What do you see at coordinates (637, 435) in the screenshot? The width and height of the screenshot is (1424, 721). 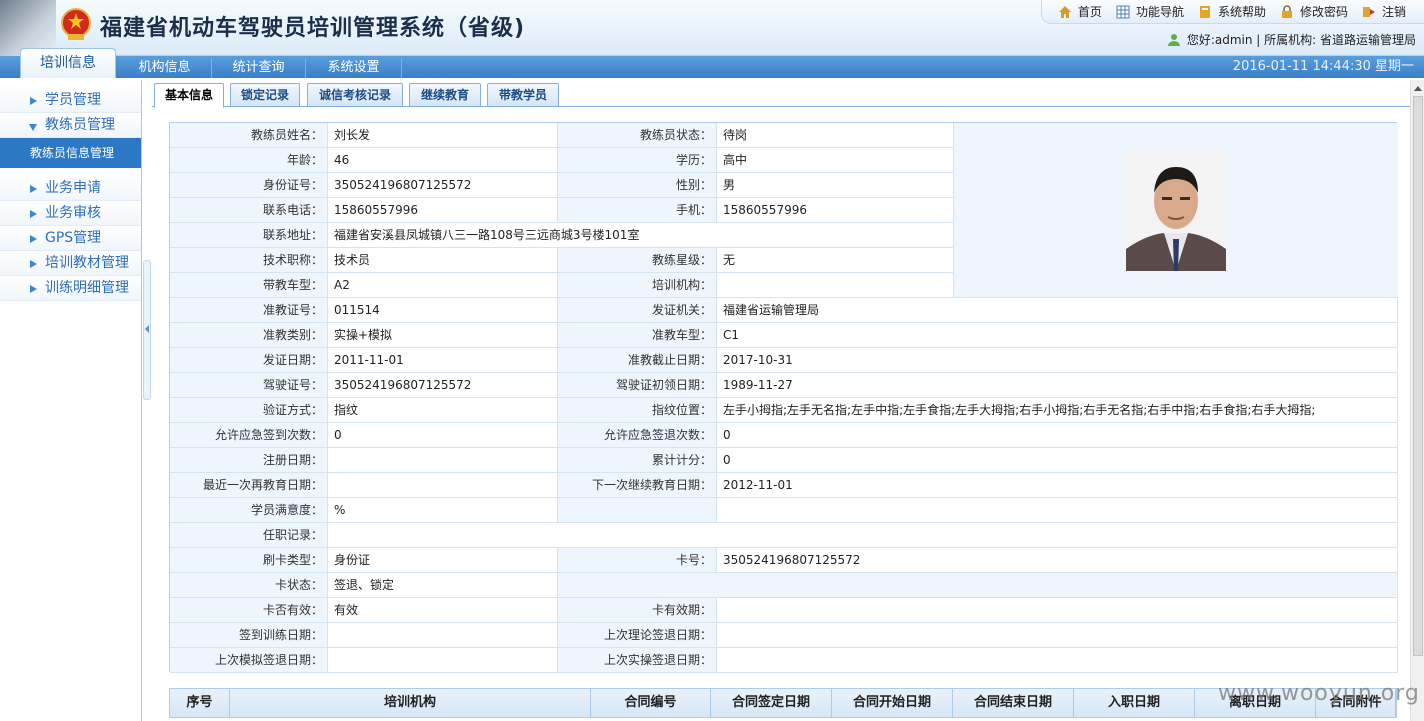 I see `field-label: 允许应急签退次数：` at bounding box center [637, 435].